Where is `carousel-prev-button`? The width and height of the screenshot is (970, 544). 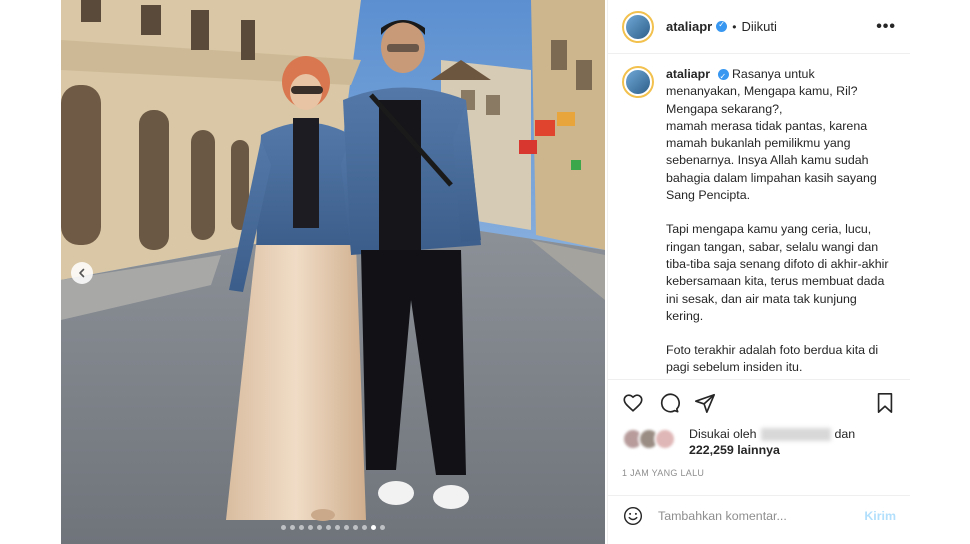
carousel-prev-button is located at coordinates (82, 273).